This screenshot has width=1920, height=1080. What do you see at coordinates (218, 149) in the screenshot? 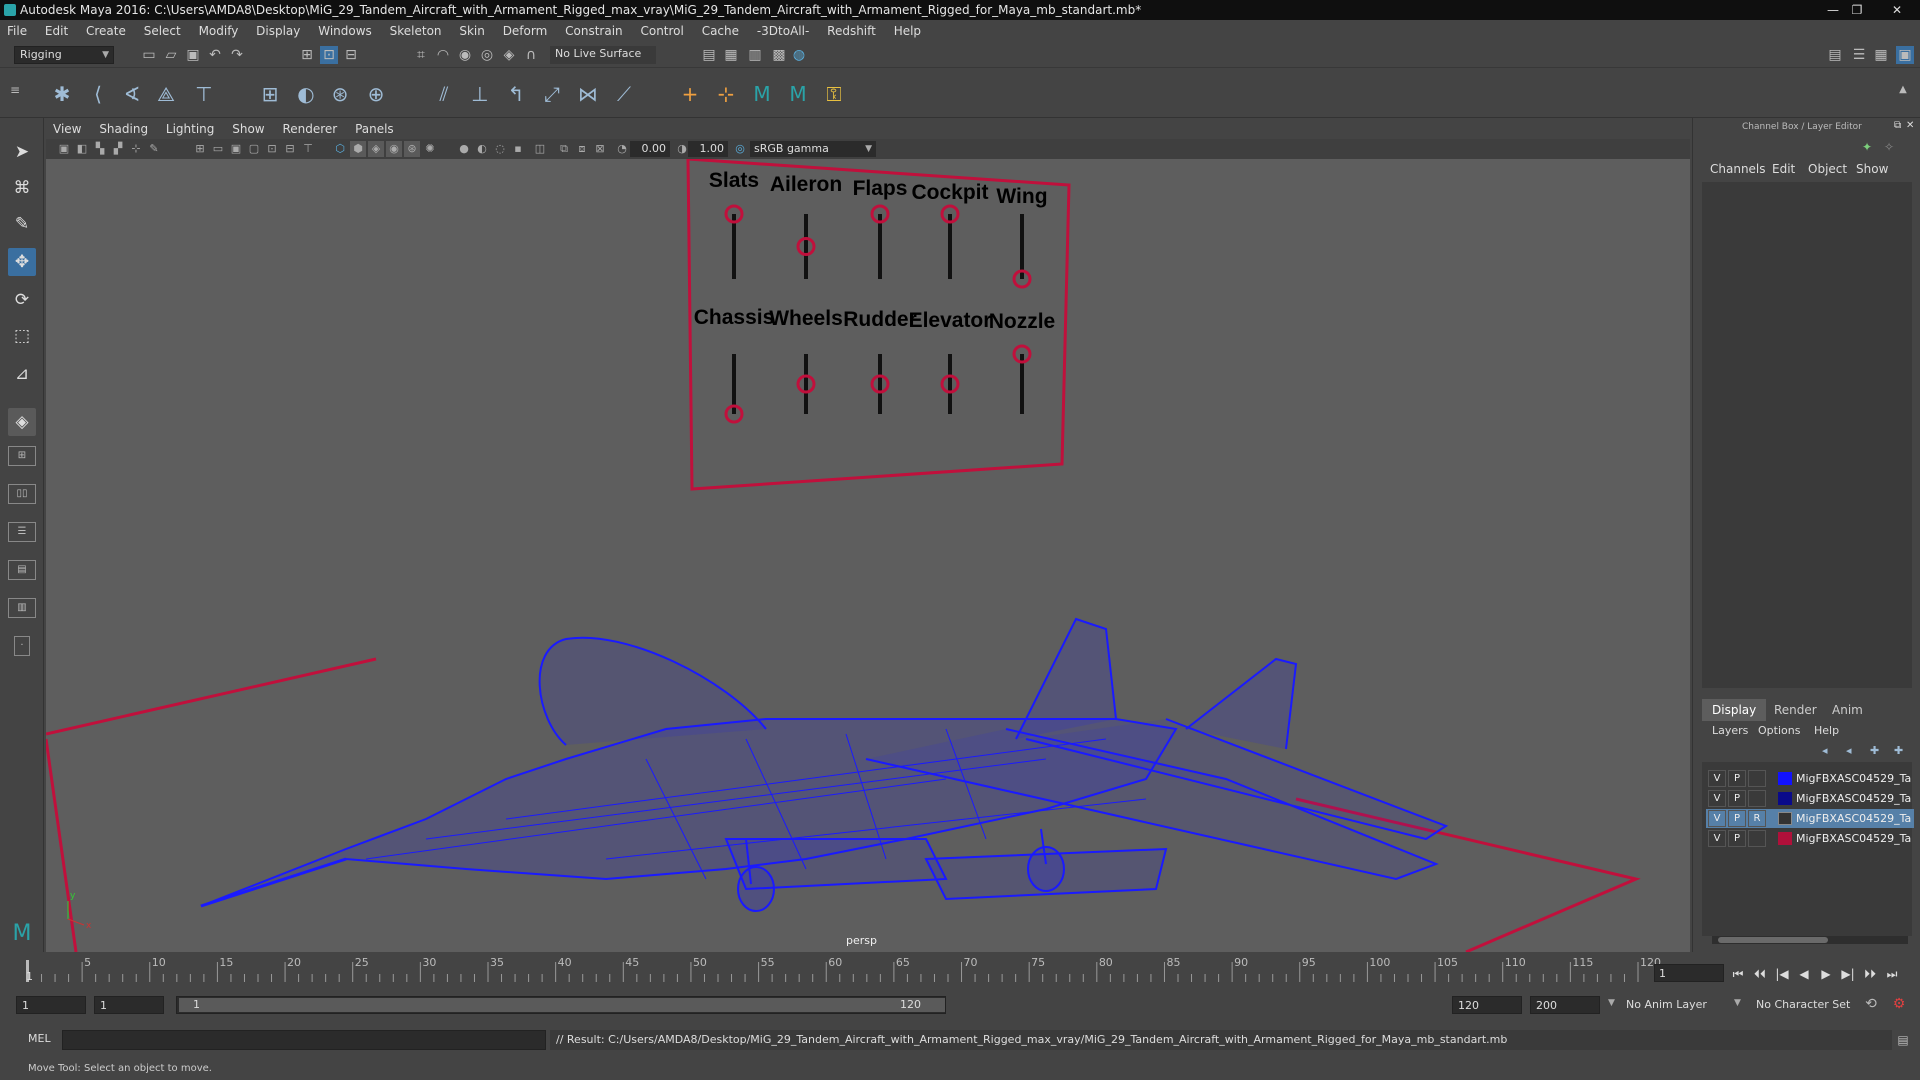
I see `film-gate-icon: ▭` at bounding box center [218, 149].